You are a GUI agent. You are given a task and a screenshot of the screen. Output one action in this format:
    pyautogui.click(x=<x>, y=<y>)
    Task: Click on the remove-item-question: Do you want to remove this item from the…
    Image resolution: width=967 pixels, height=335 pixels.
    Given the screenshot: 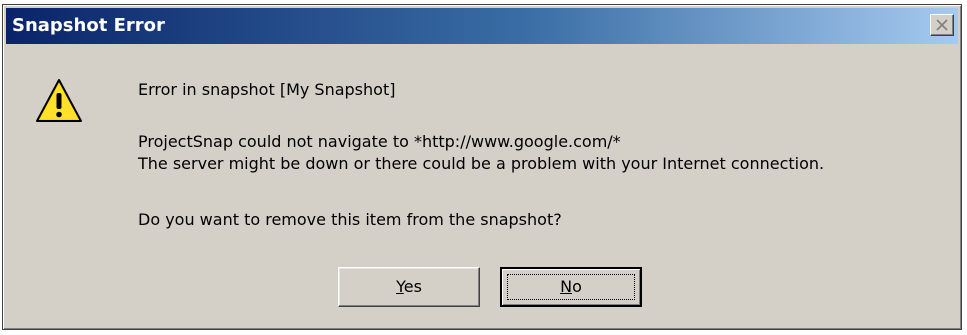 What is the action you would take?
    pyautogui.click(x=350, y=219)
    